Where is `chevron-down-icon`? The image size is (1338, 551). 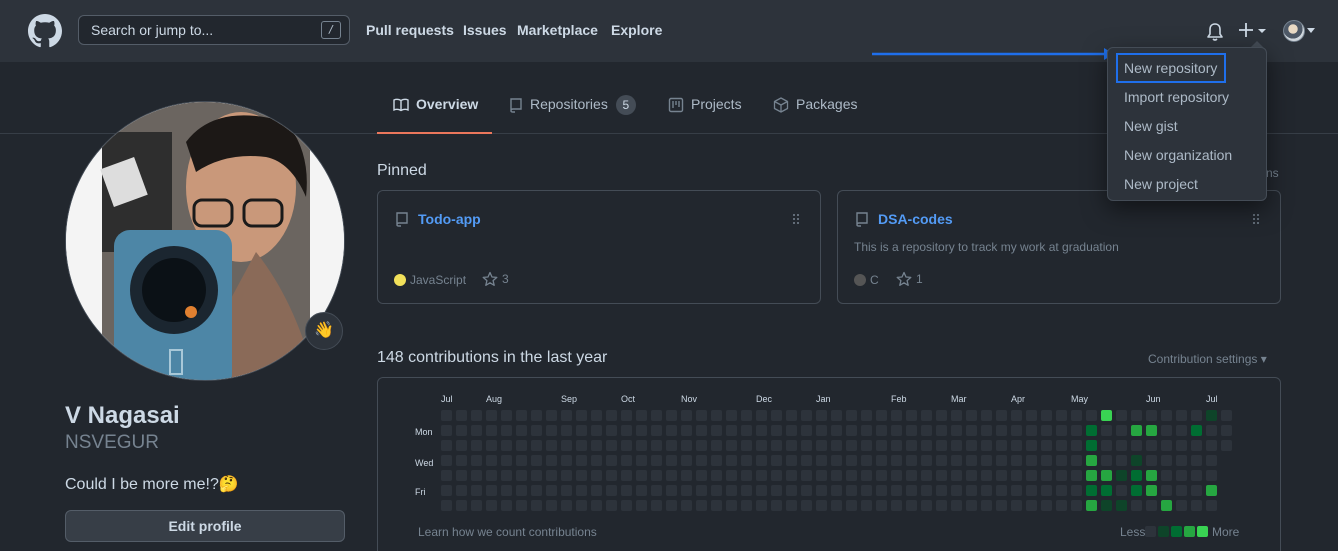 chevron-down-icon is located at coordinates (1311, 30).